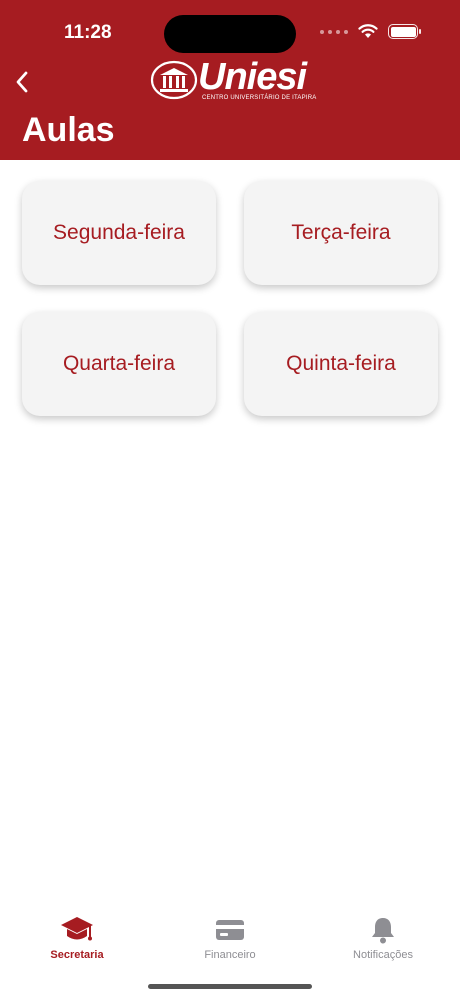 This screenshot has width=460, height=999. I want to click on tab-label-financeiro: Financeiro, so click(230, 955).